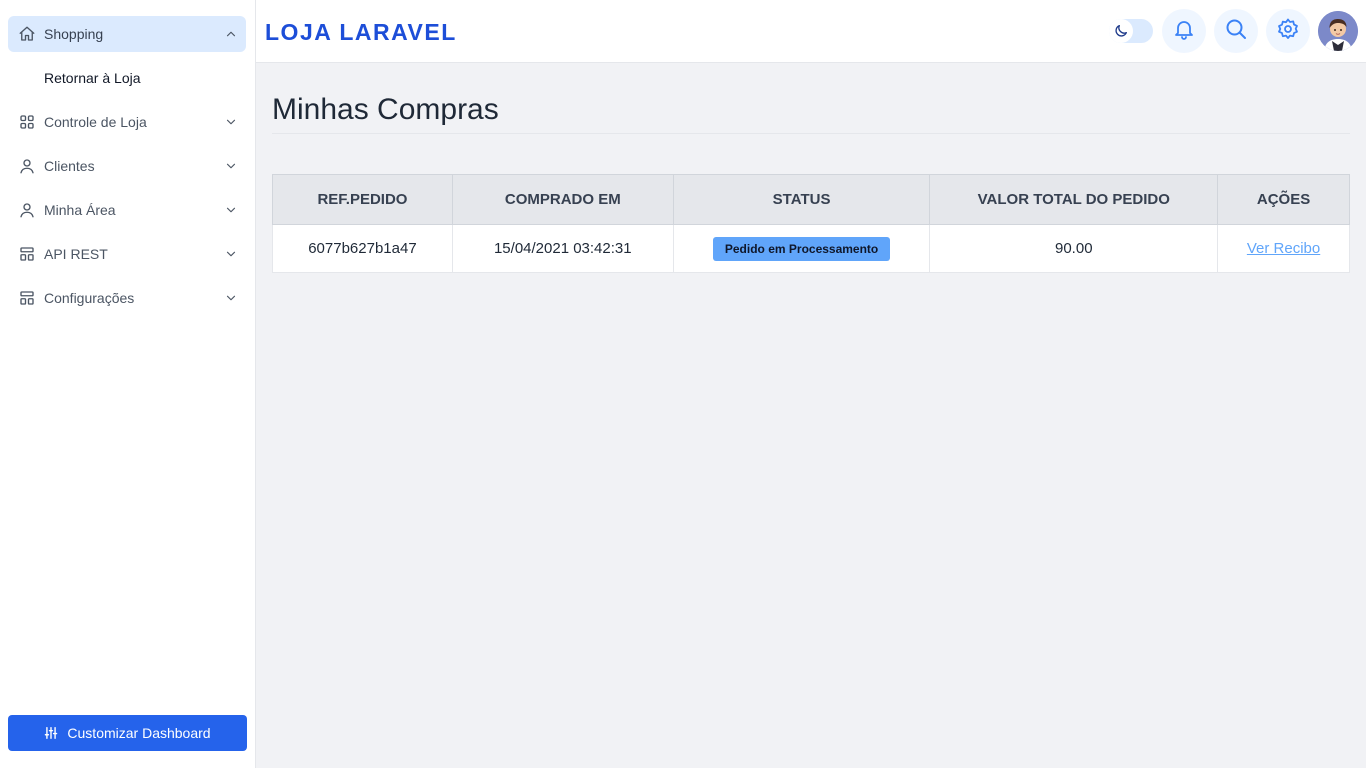 The height and width of the screenshot is (768, 1366). I want to click on order-ref-cell: 6077b627b1a47, so click(362, 248).